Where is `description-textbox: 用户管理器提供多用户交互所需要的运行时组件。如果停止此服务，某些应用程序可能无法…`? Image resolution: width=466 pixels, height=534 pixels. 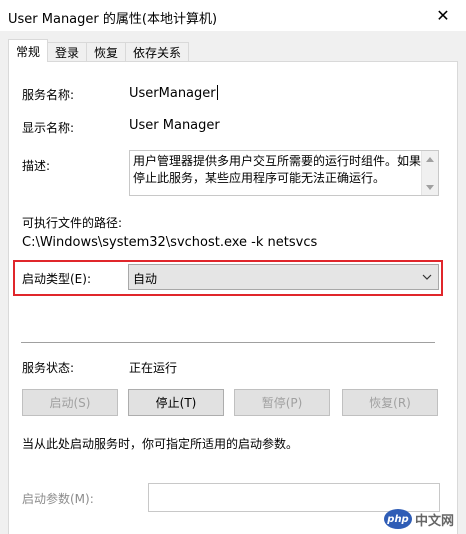
description-textbox: 用户管理器提供多用户交互所需要的运行时组件。如果停止此服务，某些应用程序可能无法… is located at coordinates (284, 173).